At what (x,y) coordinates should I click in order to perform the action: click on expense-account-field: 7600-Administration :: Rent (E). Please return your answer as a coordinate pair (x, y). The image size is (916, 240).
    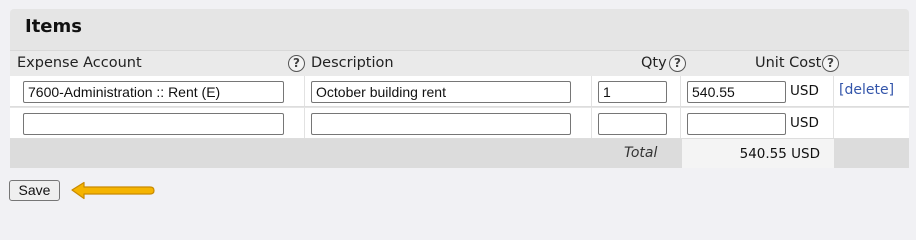
    Looking at the image, I should click on (153, 92).